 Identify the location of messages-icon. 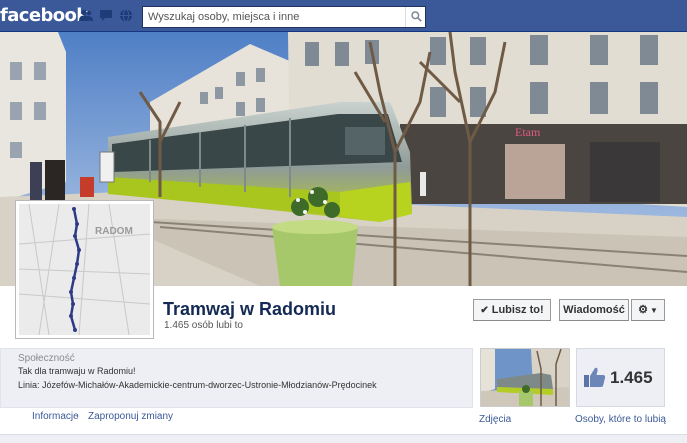
(106, 15).